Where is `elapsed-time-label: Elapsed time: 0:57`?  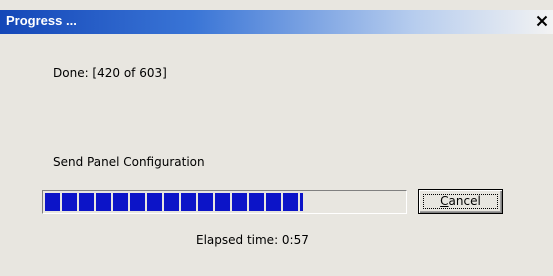 elapsed-time-label: Elapsed time: 0:57 is located at coordinates (252, 240).